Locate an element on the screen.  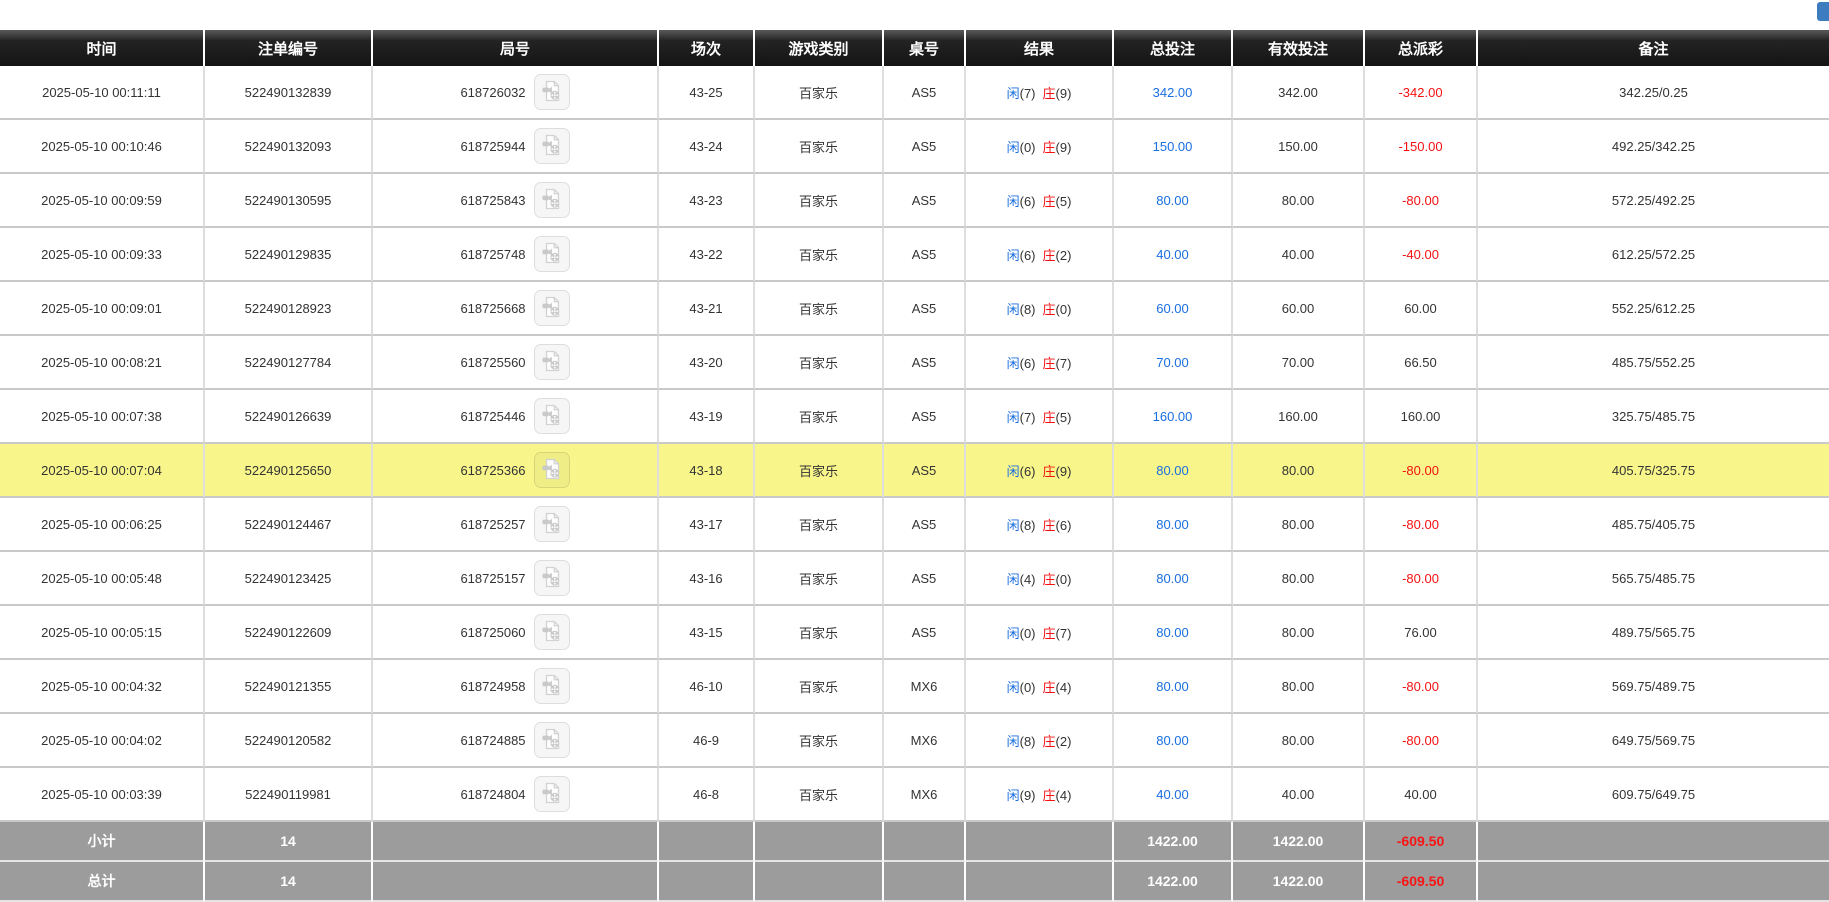
result-cell: 闲(8) 庄(2) is located at coordinates (1040, 741).